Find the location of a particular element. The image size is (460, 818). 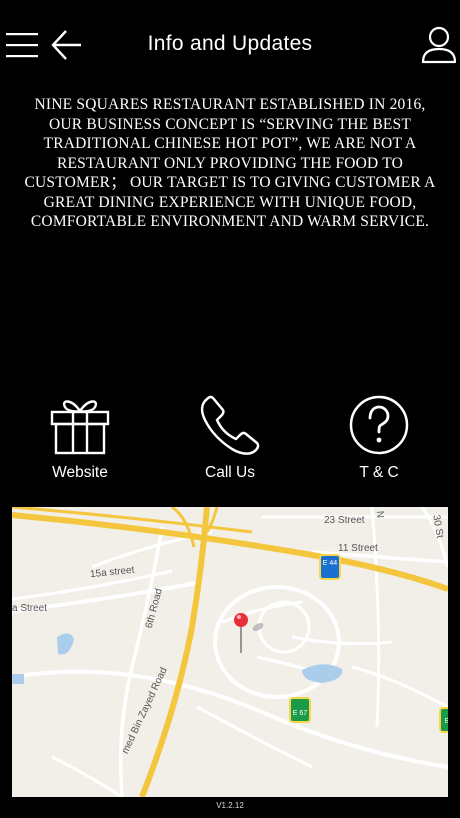

street-label: 11 Street is located at coordinates (358, 548).